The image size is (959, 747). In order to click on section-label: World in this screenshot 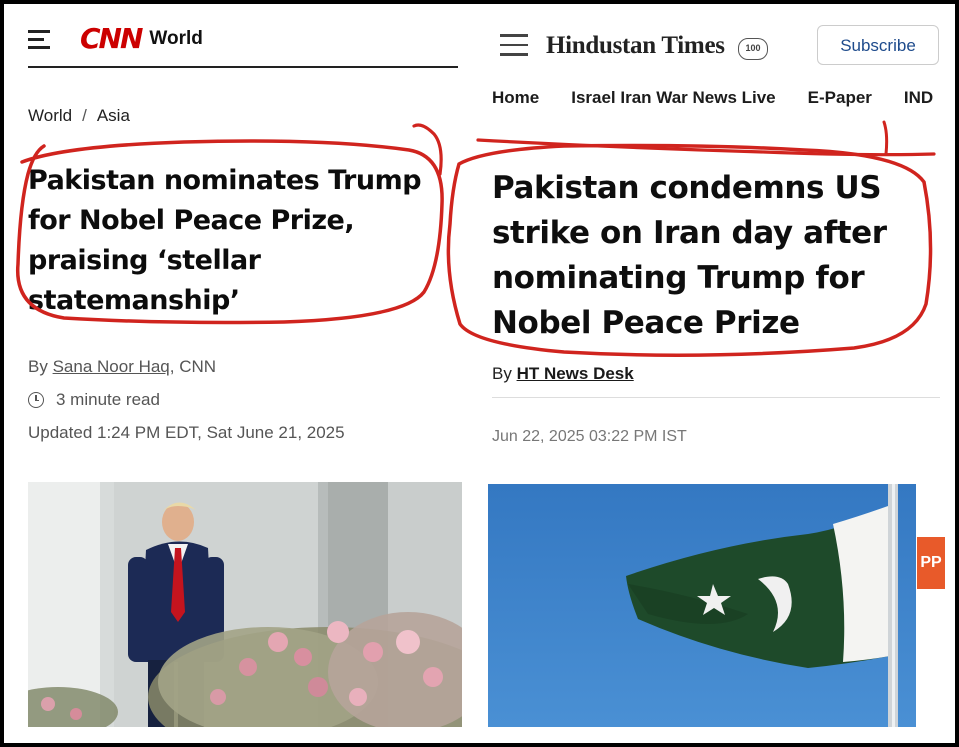, I will do `click(176, 38)`.